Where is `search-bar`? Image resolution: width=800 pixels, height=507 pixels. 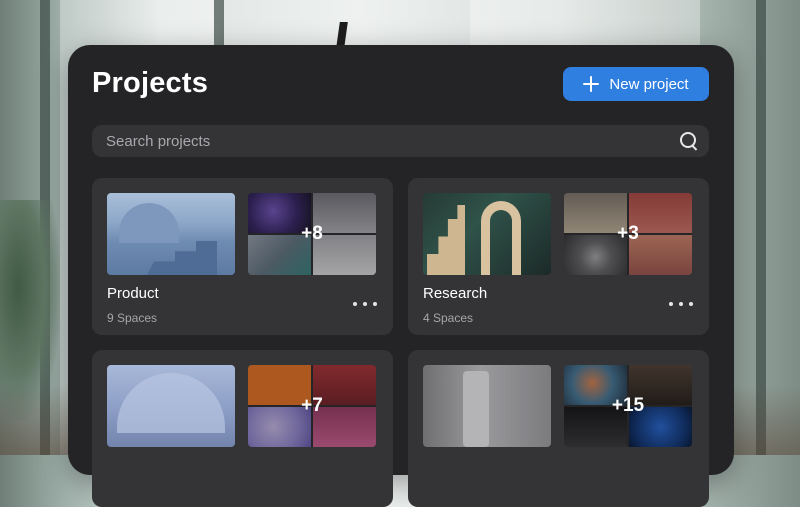
search-bar is located at coordinates (400, 141).